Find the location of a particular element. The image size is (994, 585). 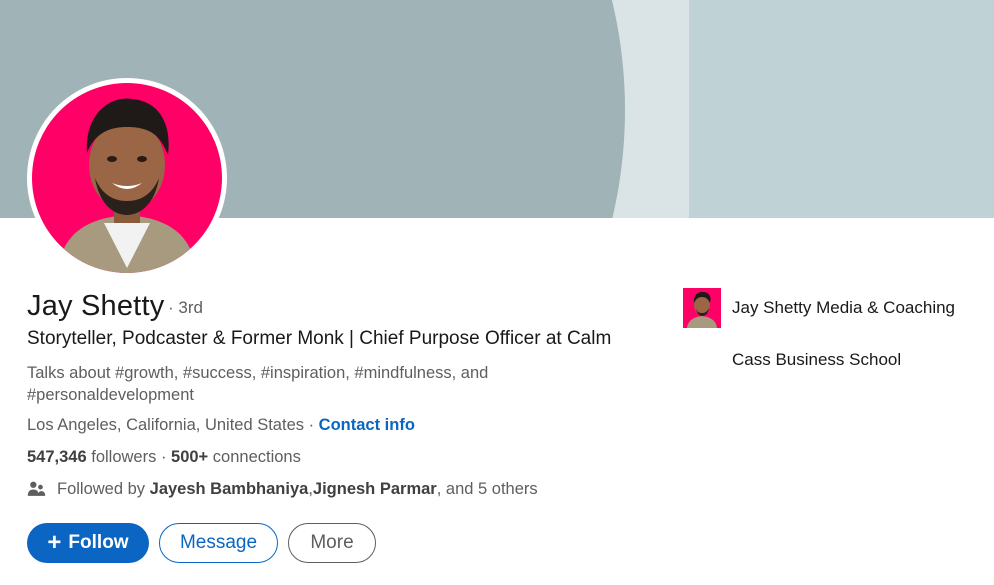

more-button: More is located at coordinates (332, 543).